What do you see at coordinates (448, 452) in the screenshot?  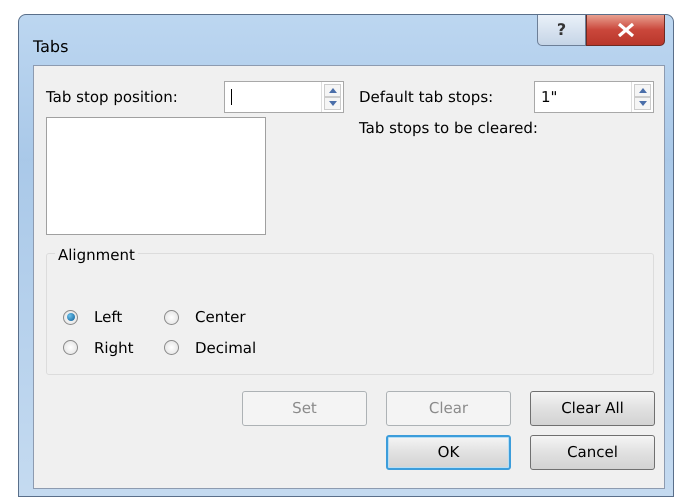 I see `dialog-button: OK` at bounding box center [448, 452].